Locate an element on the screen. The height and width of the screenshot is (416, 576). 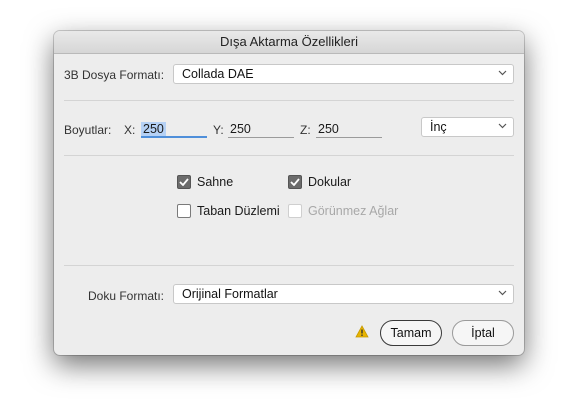
x-value: 250 is located at coordinates (153, 129).